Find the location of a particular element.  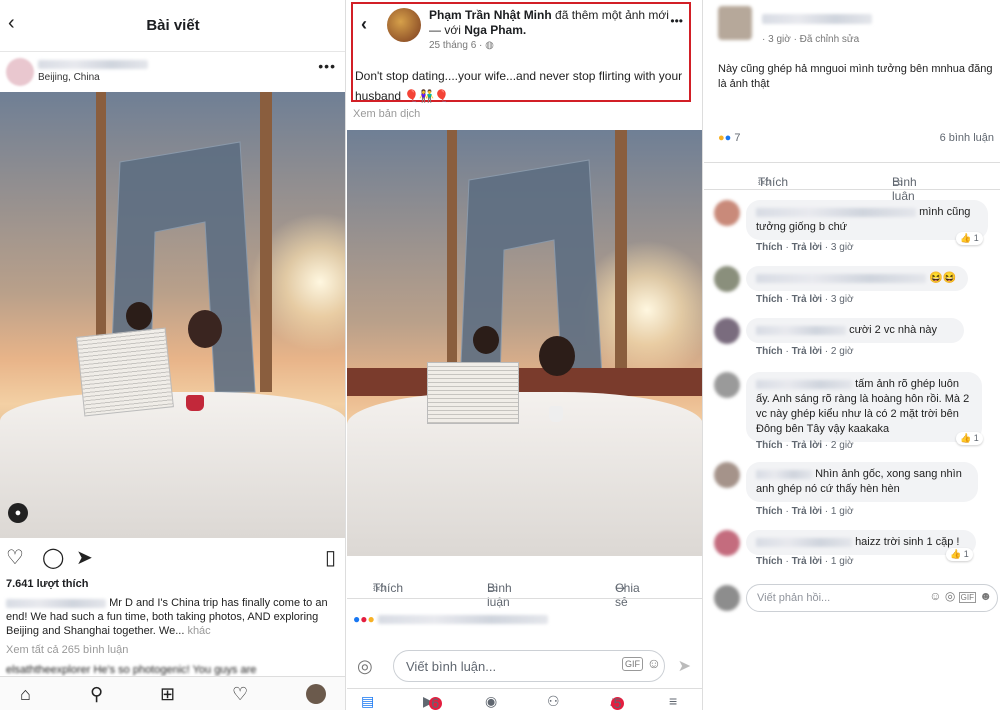

comment-bubble: mình cũng tưởng giống b chứ is located at coordinates (867, 220).